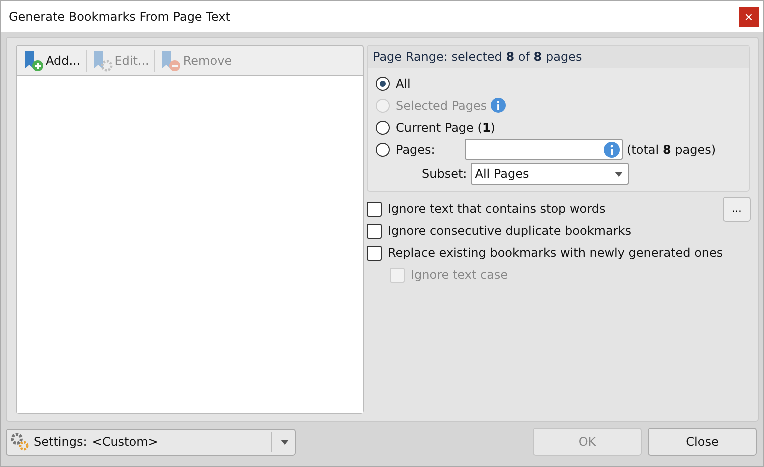 Image resolution: width=764 pixels, height=467 pixels. What do you see at coordinates (151, 442) in the screenshot?
I see `settings-dropdown: Settings: <Custom>` at bounding box center [151, 442].